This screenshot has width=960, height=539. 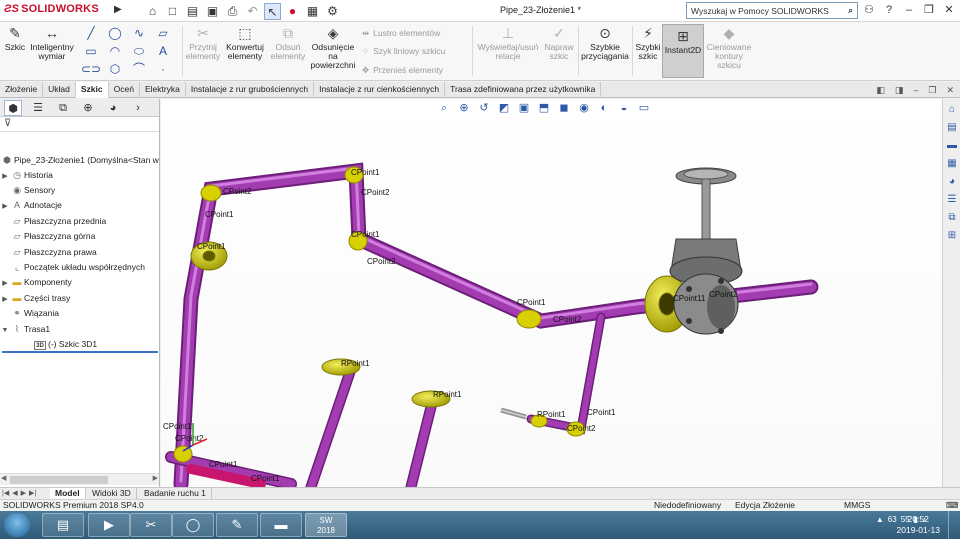 What do you see at coordinates (245, 41) in the screenshot?
I see `convert-entities-button: ⬚ Konwertuj elementy` at bounding box center [245, 41].